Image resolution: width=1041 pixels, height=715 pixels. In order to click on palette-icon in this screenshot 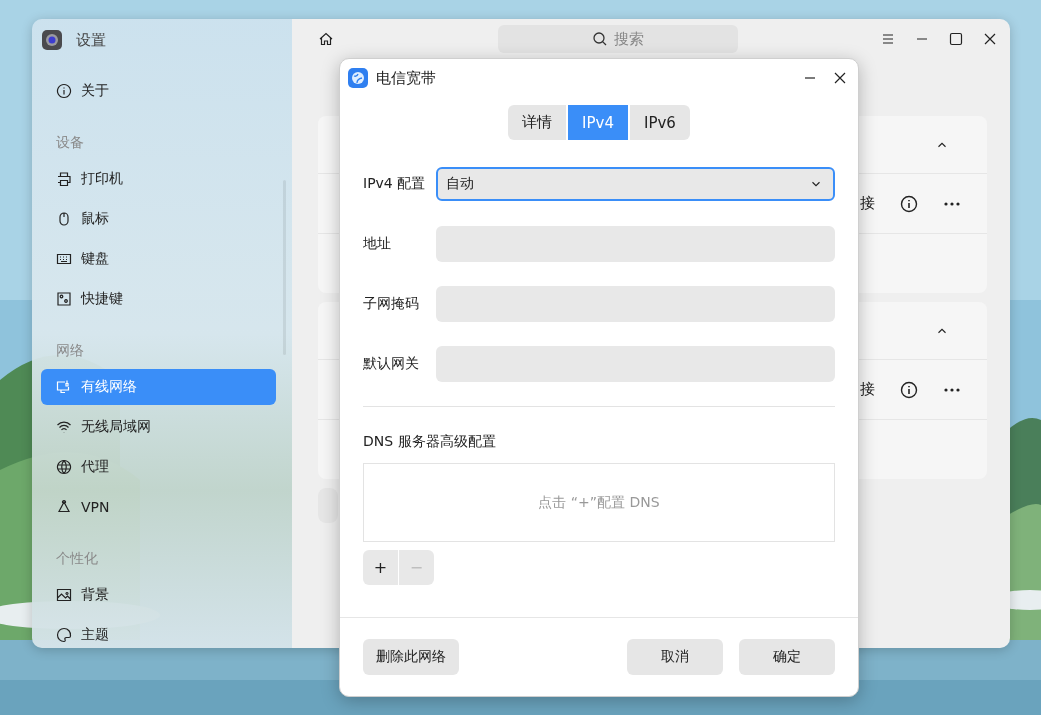, I will do `click(64, 635)`.